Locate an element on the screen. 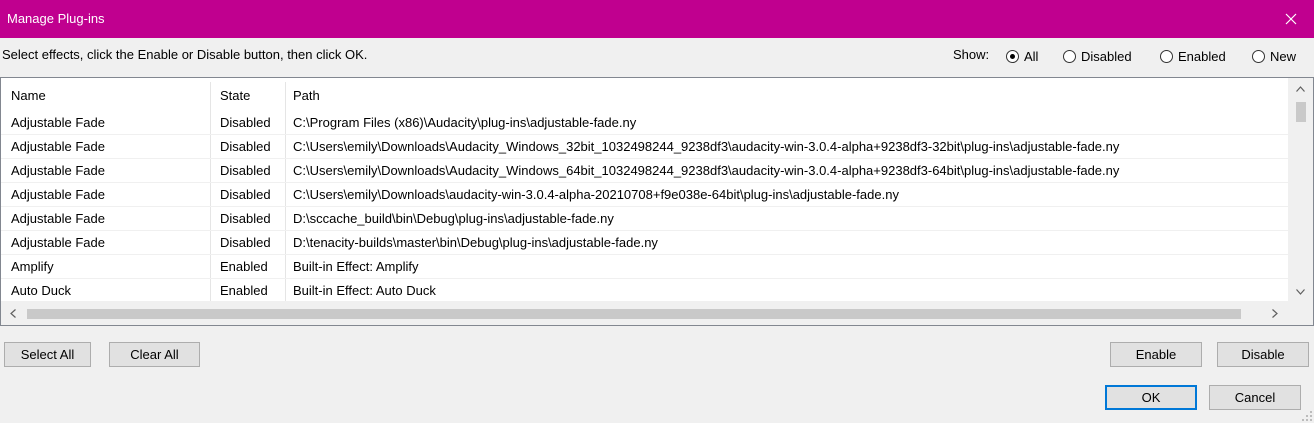 This screenshot has width=1314, height=423. horizontal-scrollbar is located at coordinates (657, 313).